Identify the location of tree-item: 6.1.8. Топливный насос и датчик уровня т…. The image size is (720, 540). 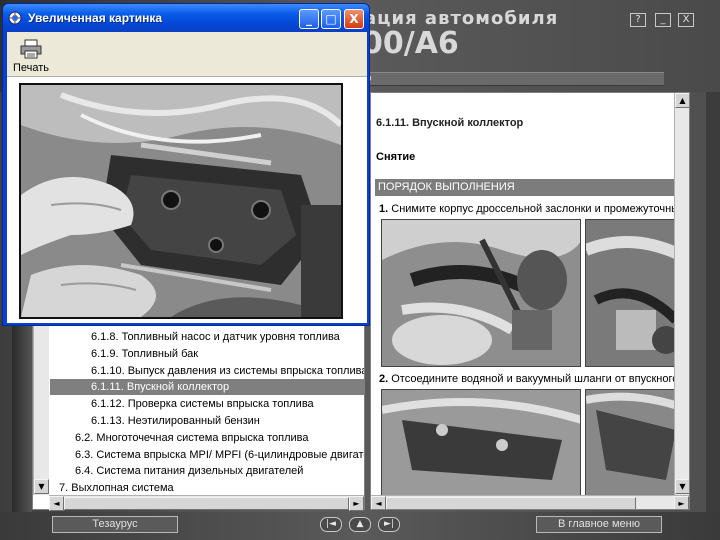
(227, 337).